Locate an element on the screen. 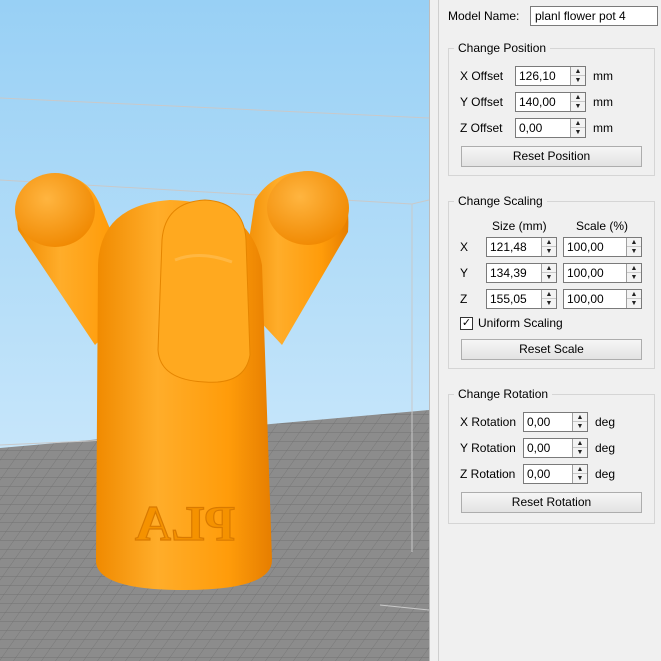 This screenshot has width=661, height=661. size-z-spinbox: 155,05 ▲ ▼ is located at coordinates (521, 299).